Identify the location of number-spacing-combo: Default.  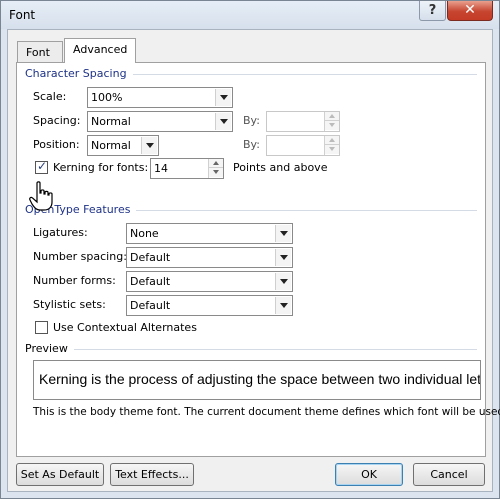
(209, 257).